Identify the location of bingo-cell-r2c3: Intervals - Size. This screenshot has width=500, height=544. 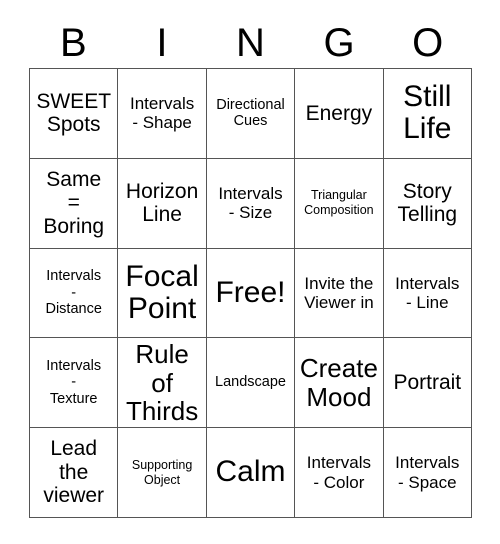
(251, 203).